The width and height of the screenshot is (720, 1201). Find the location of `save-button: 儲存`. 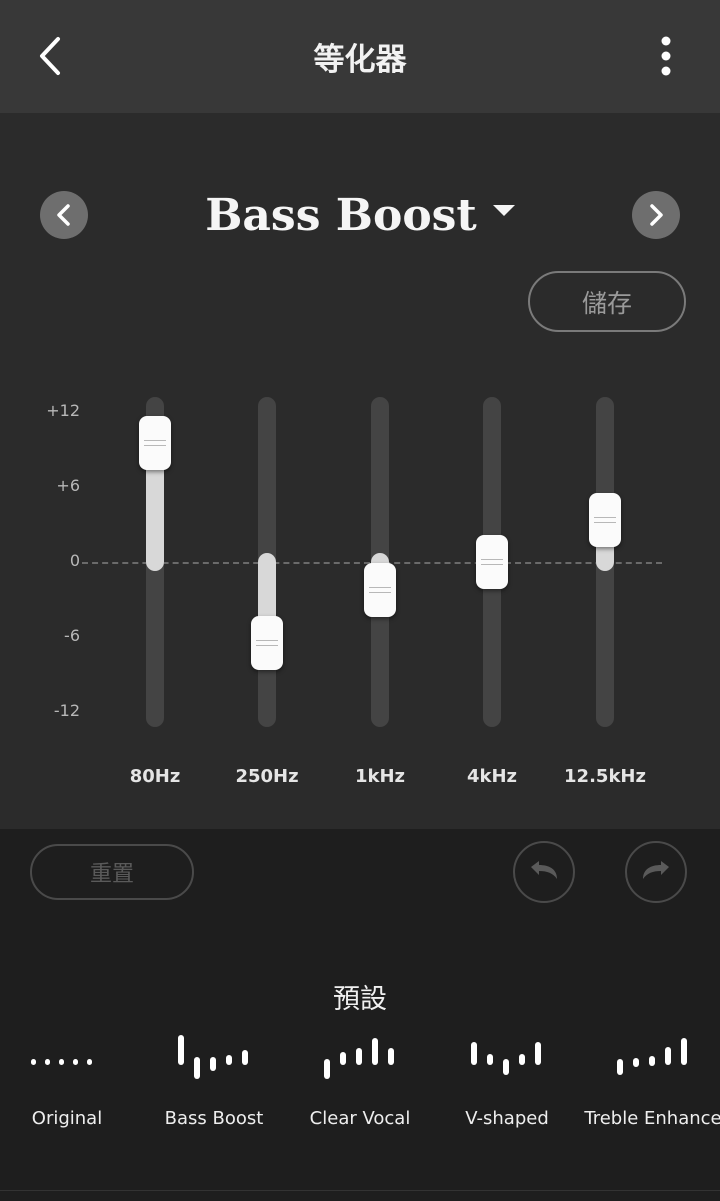

save-button: 儲存 is located at coordinates (607, 301).